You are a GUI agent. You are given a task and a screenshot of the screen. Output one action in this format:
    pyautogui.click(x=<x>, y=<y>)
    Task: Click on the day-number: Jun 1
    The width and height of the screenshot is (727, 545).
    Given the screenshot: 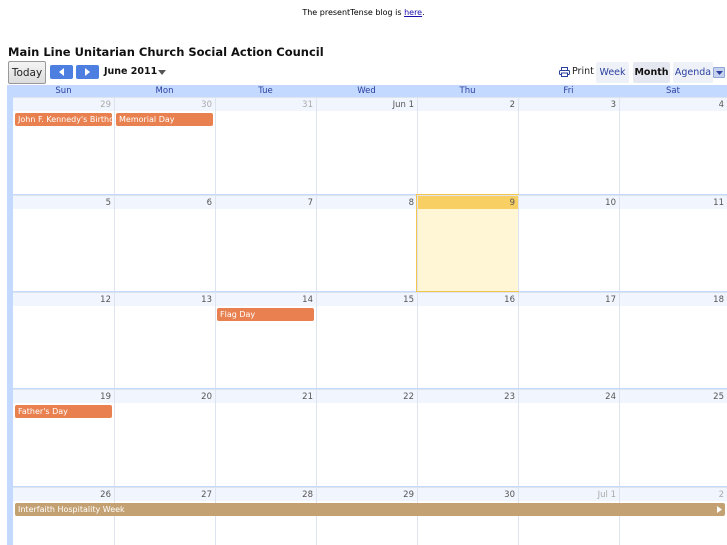 What is the action you would take?
    pyautogui.click(x=367, y=104)
    